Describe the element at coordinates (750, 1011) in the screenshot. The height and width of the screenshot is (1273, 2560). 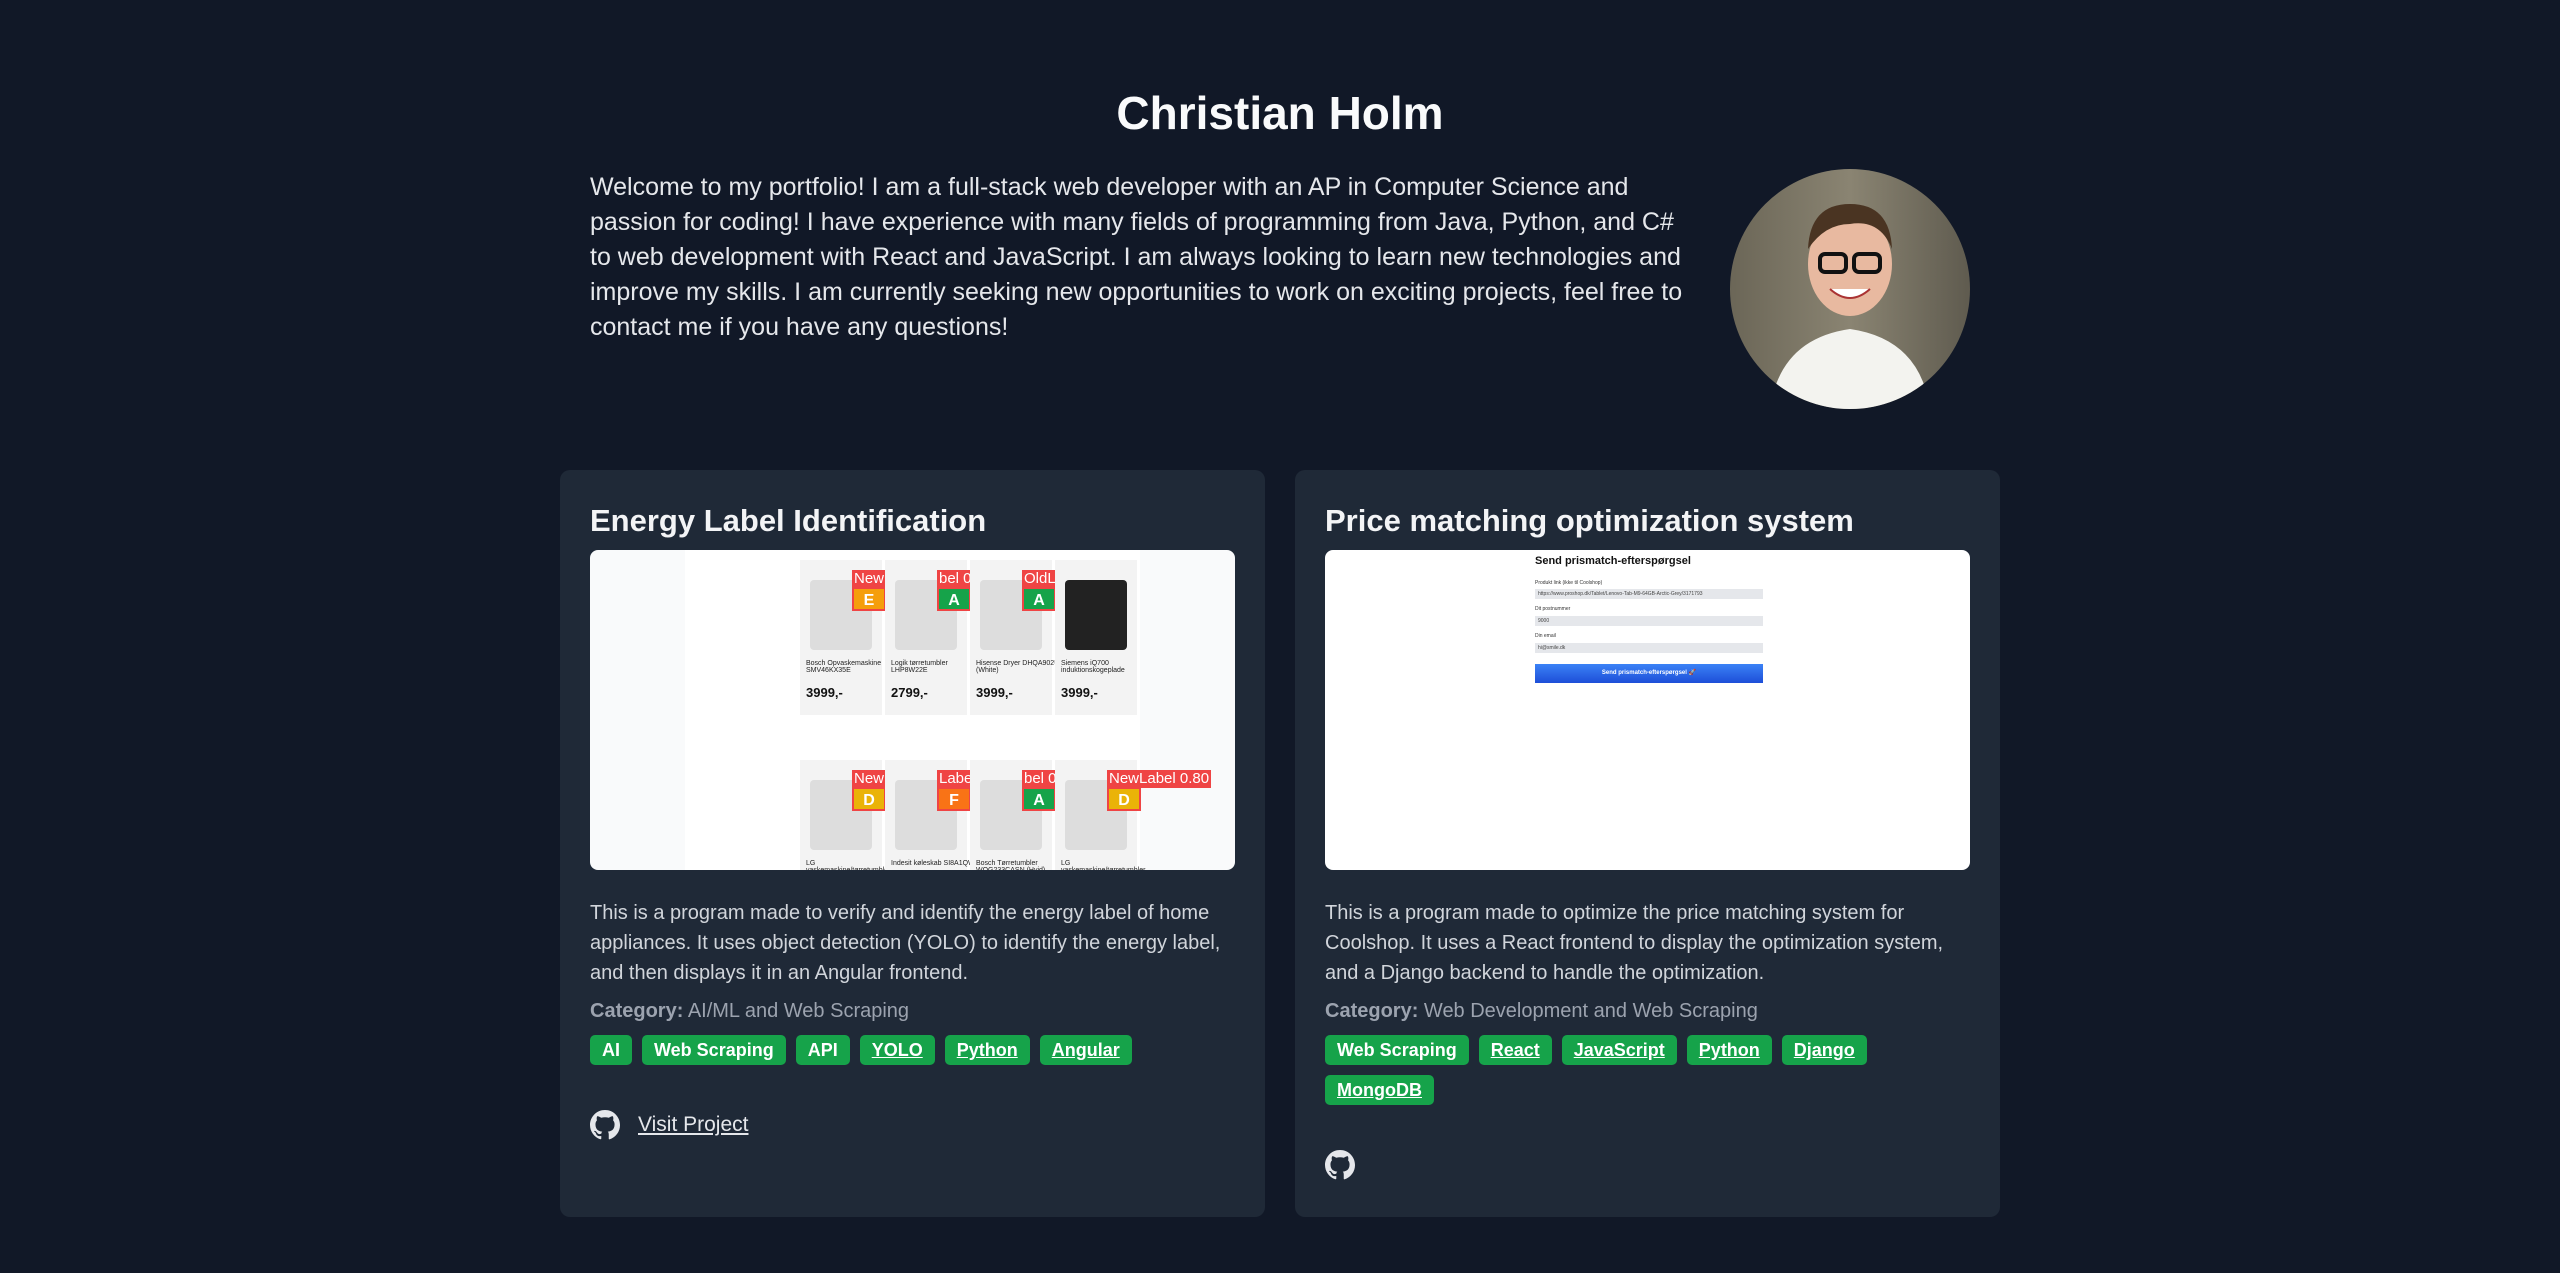
I see `project-category: Category: AI/ML and Web Scraping` at that location.